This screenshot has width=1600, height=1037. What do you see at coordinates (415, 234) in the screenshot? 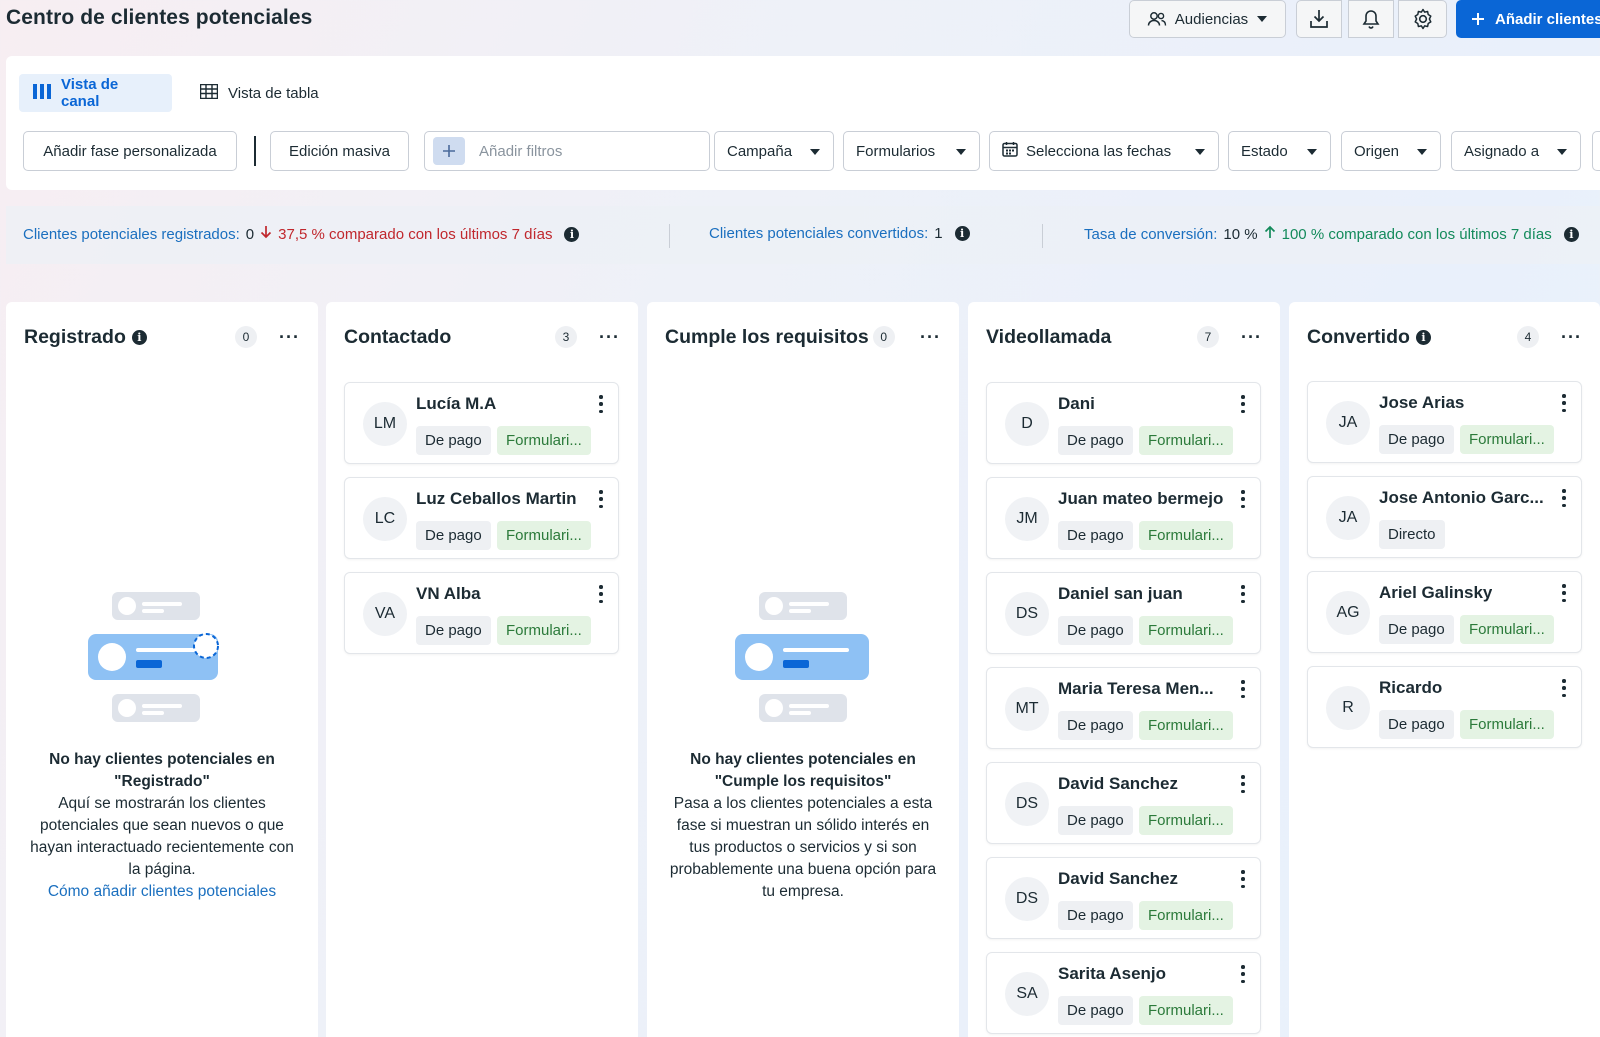
I see `stat-registered-change: 37,5 % comparado con los últimos 7 días` at bounding box center [415, 234].